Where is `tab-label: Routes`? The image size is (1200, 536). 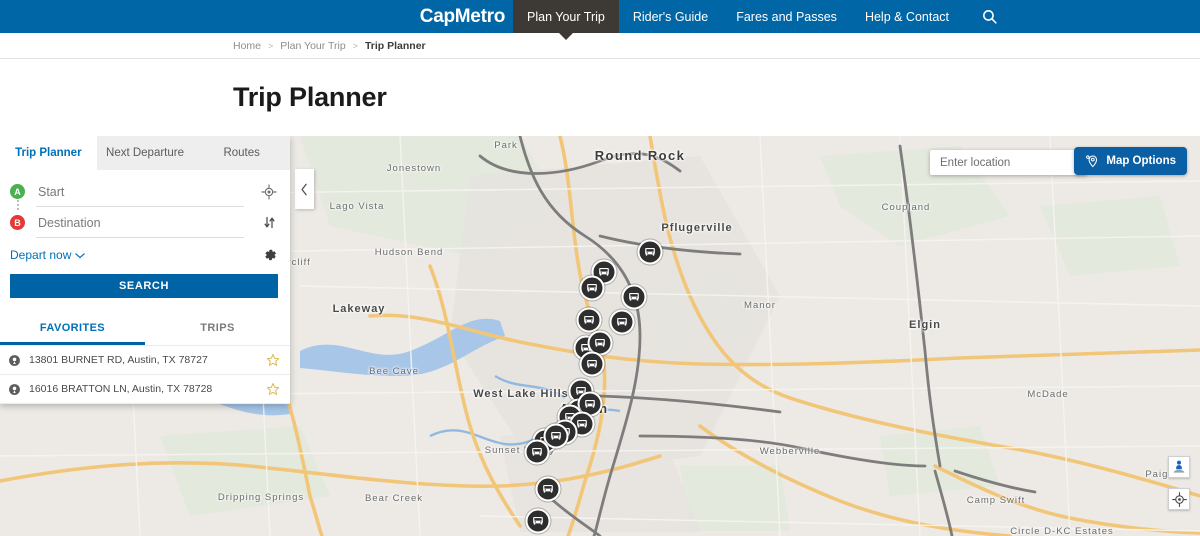
tab-label: Routes is located at coordinates (241, 153).